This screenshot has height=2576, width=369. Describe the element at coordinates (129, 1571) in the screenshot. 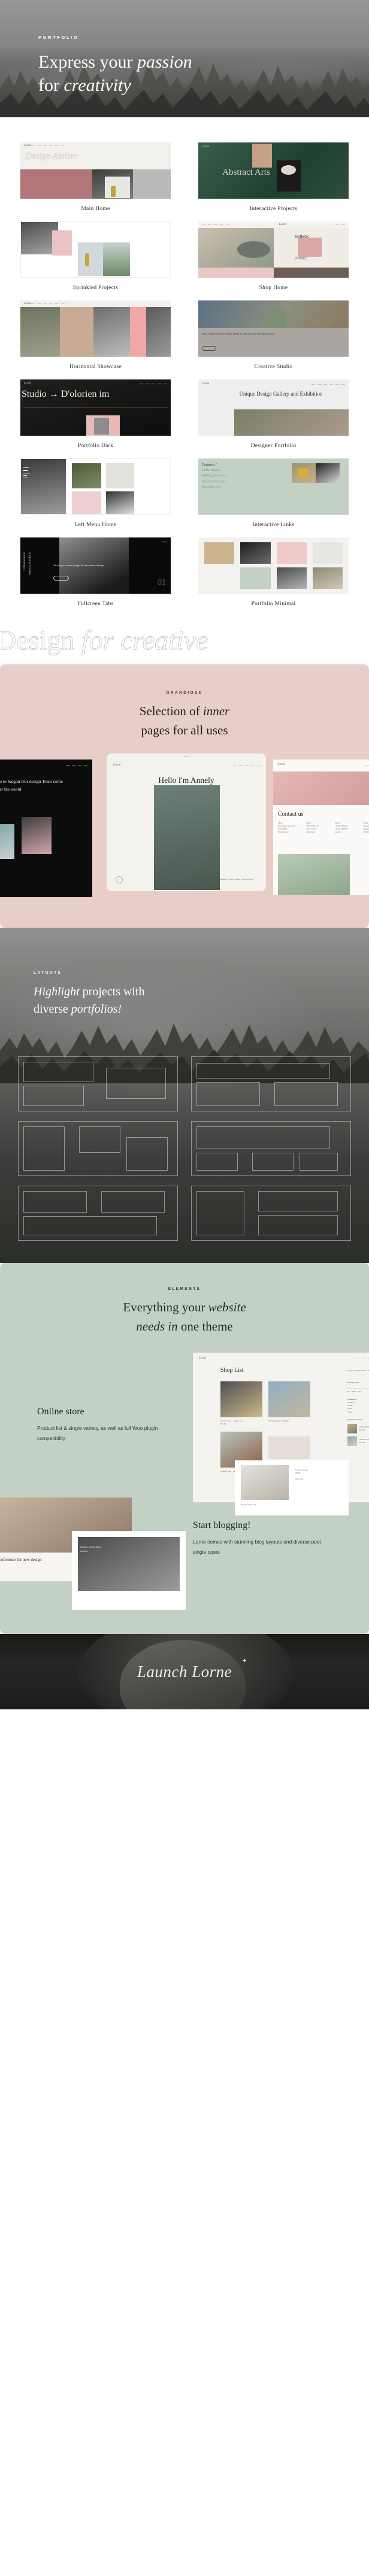

I see `blog-single-panel: Design trends 2021 Interior` at that location.